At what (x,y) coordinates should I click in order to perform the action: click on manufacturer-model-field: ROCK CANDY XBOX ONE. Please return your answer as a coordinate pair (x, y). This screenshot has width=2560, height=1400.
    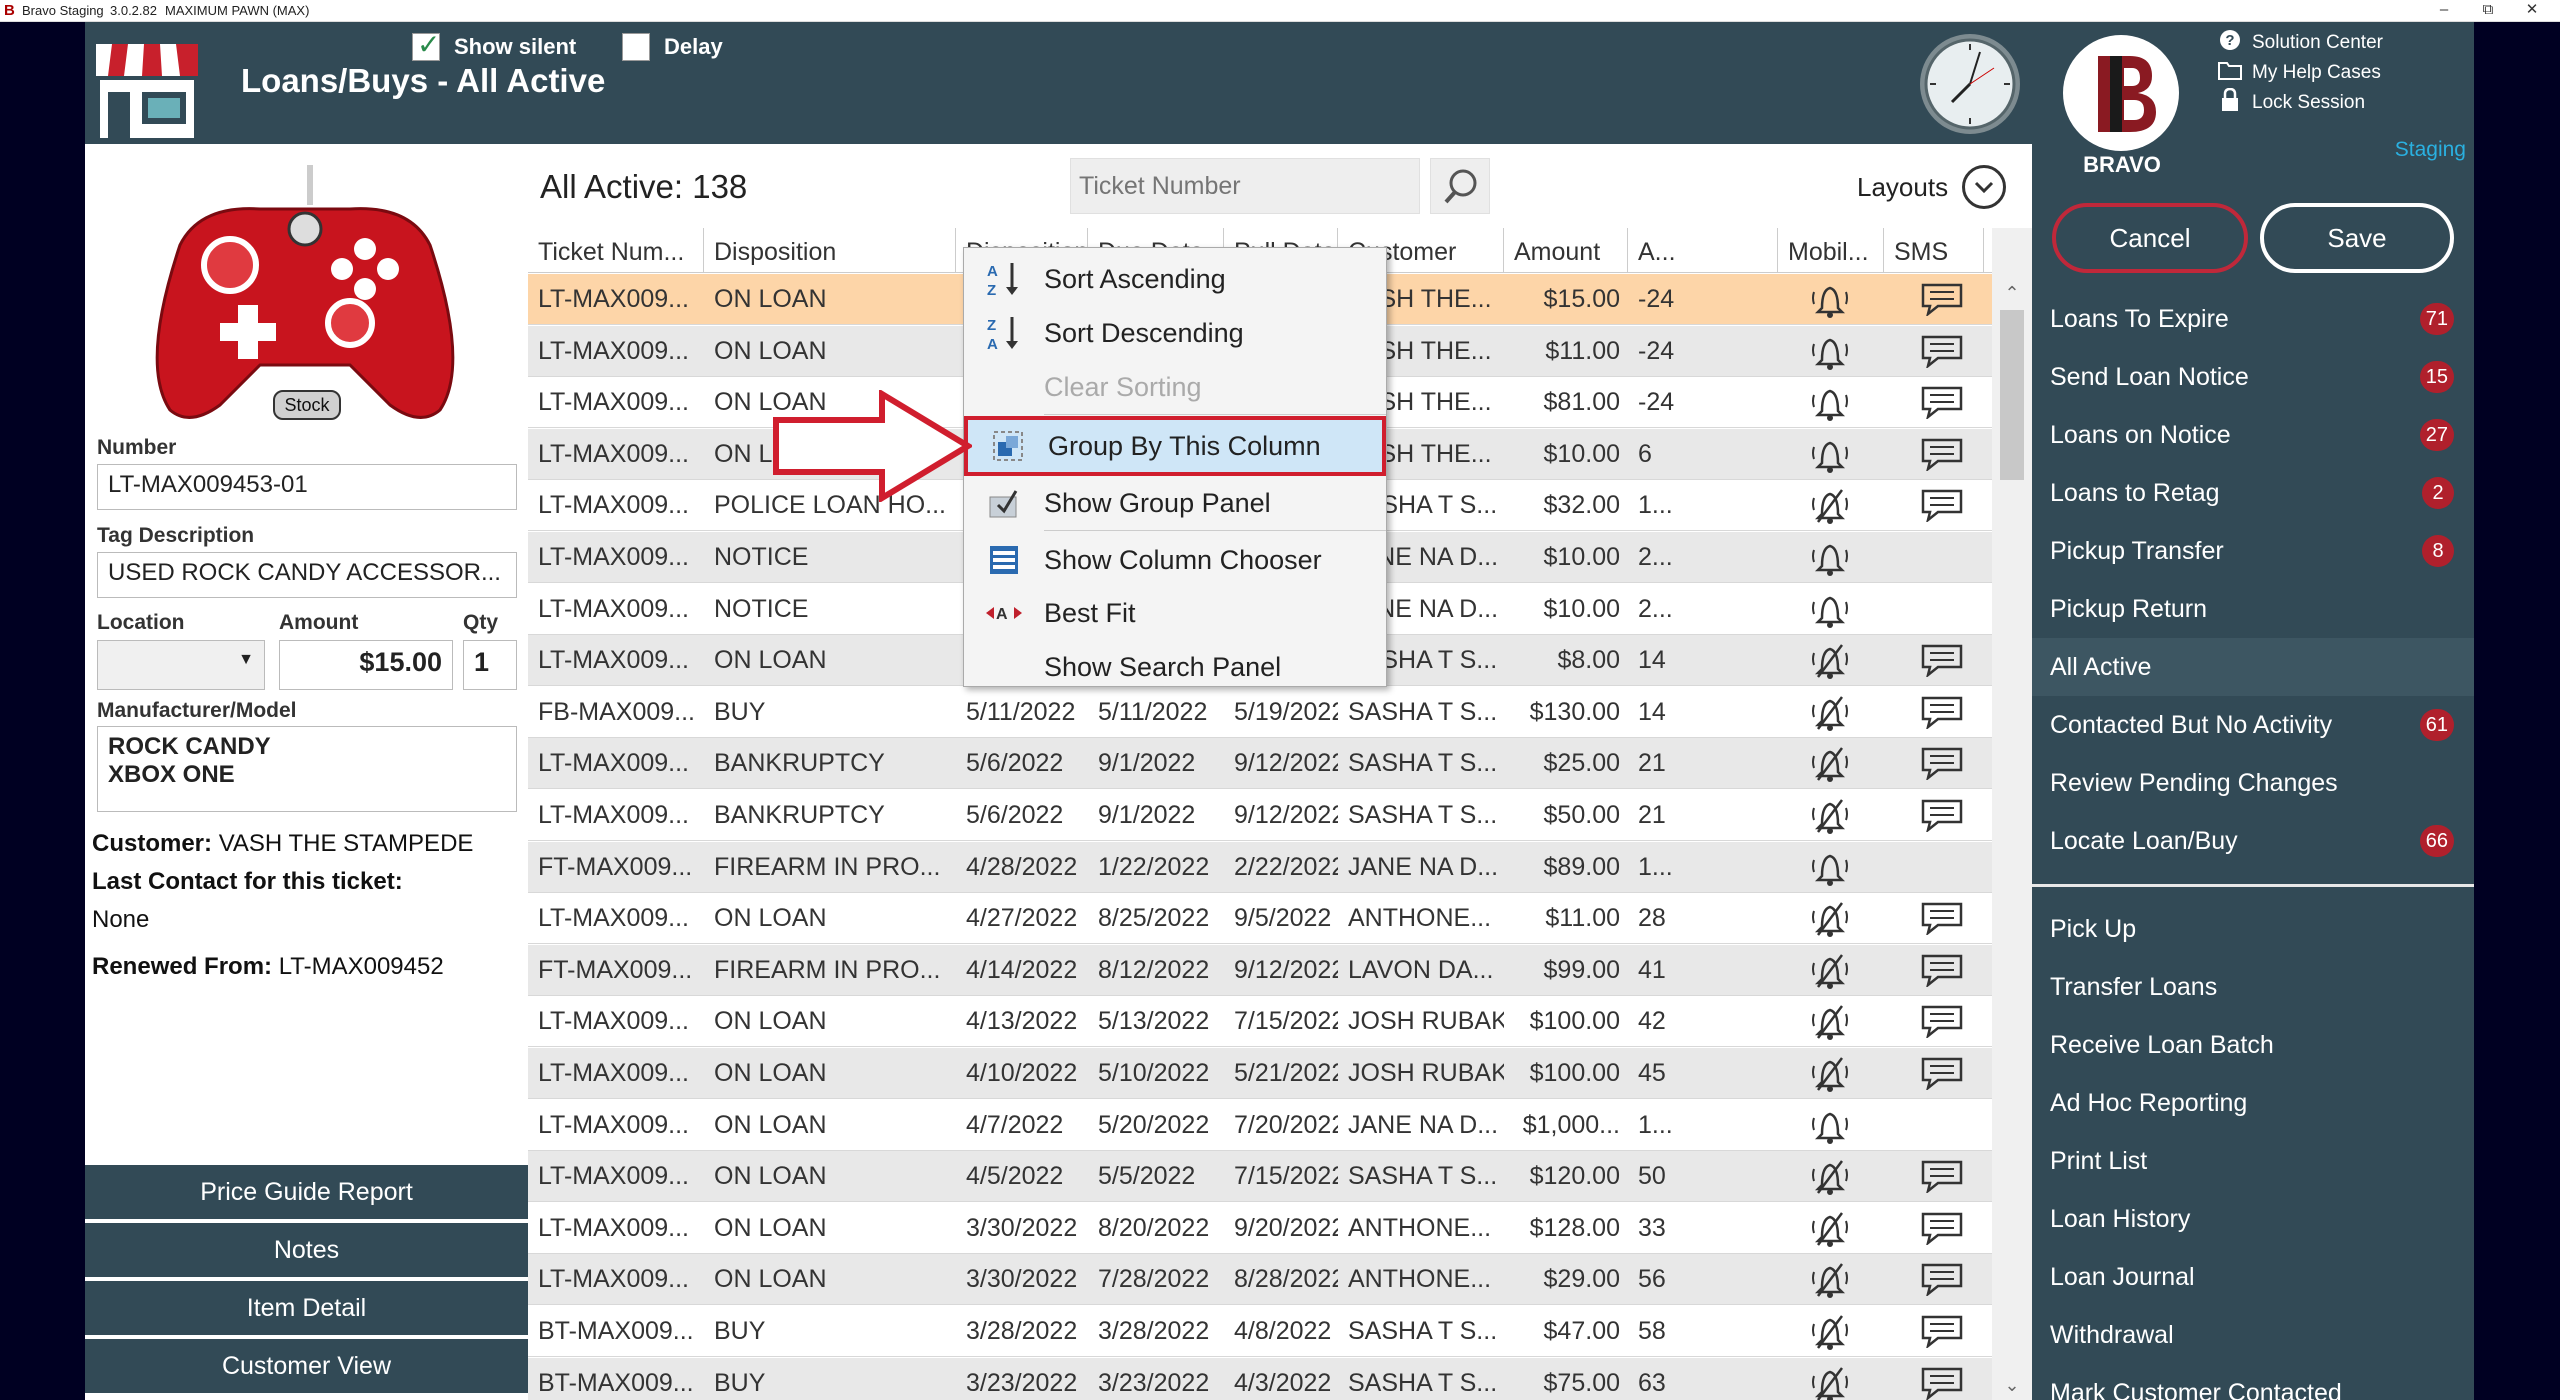
    Looking at the image, I should click on (307, 769).